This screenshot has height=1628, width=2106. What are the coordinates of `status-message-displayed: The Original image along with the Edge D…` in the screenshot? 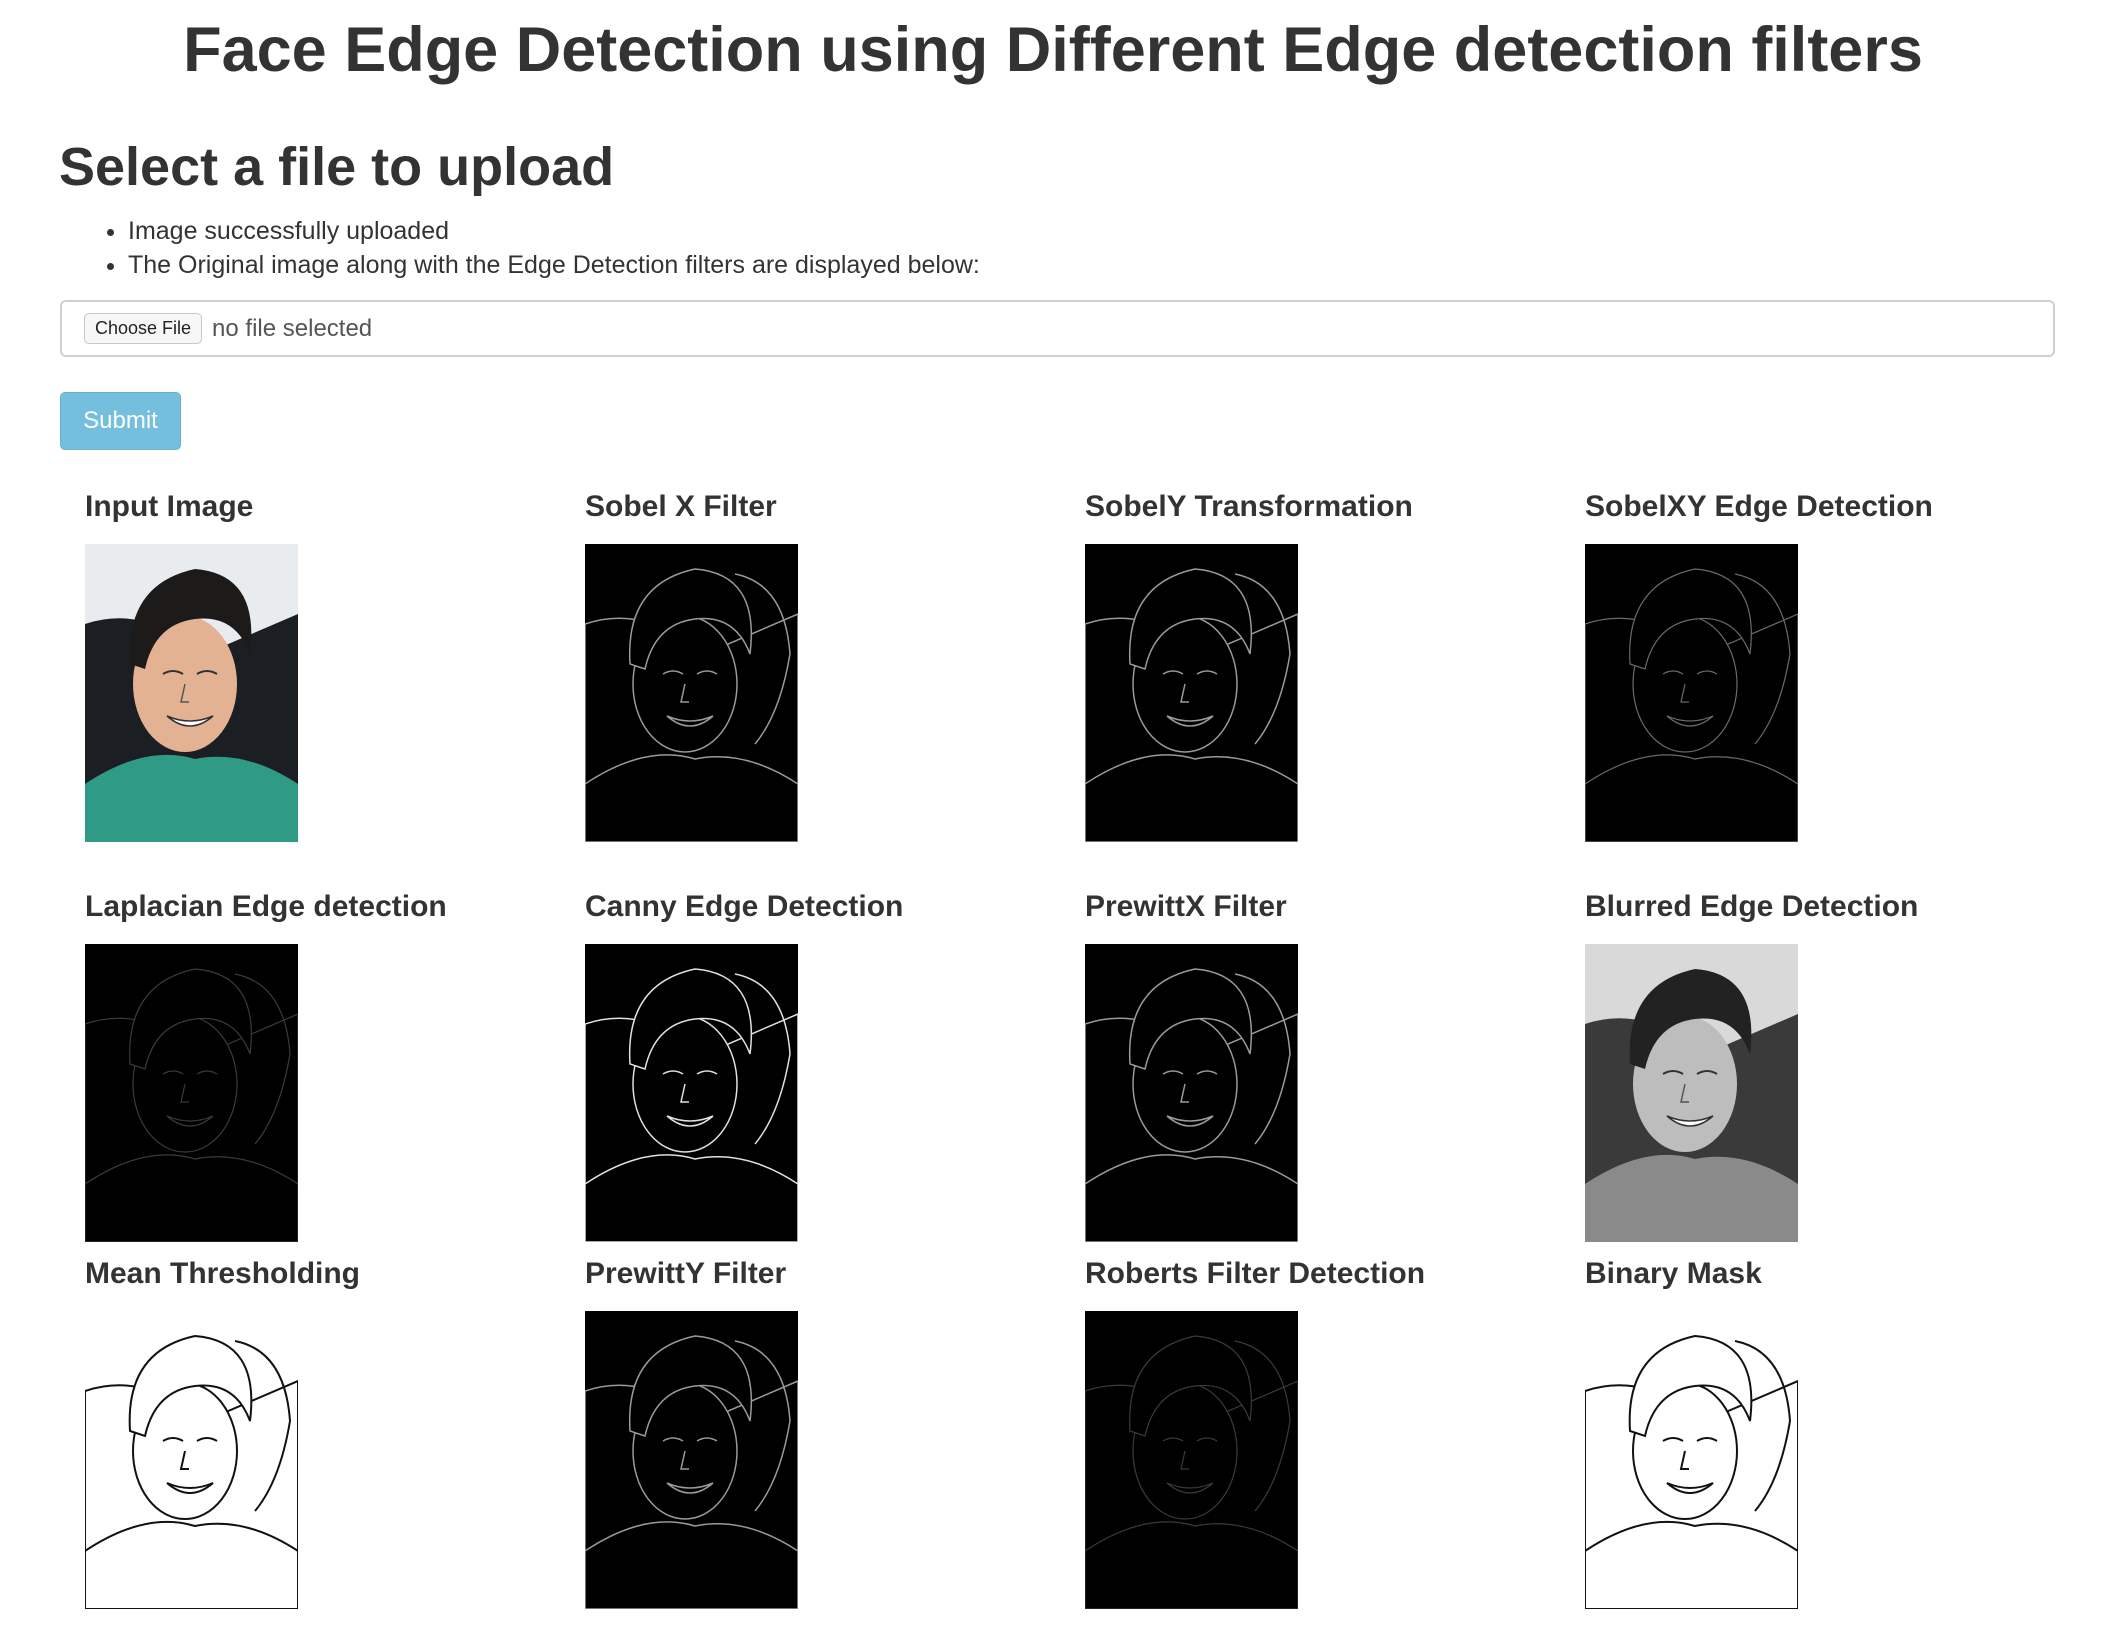 It's located at (554, 265).